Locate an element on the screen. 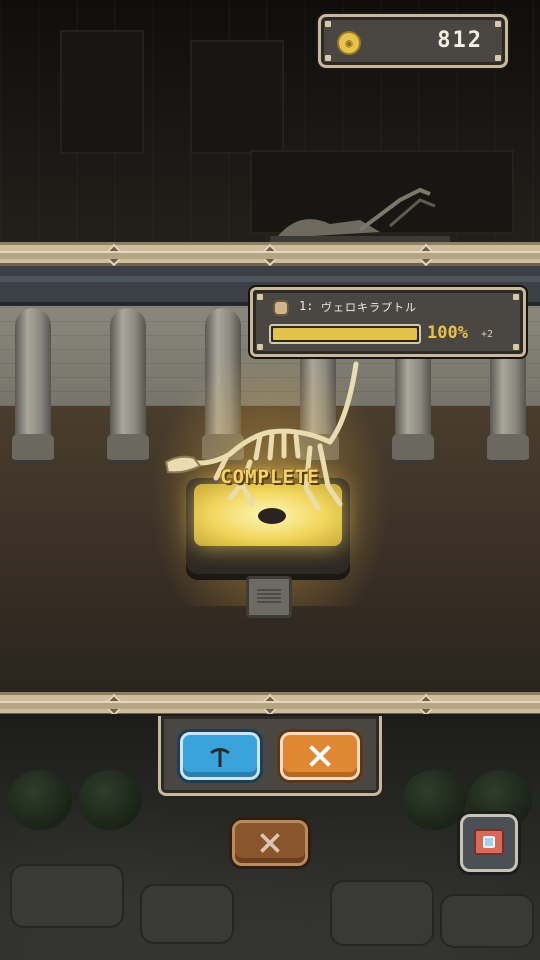  completion-bonus: +2 is located at coordinates (487, 334).